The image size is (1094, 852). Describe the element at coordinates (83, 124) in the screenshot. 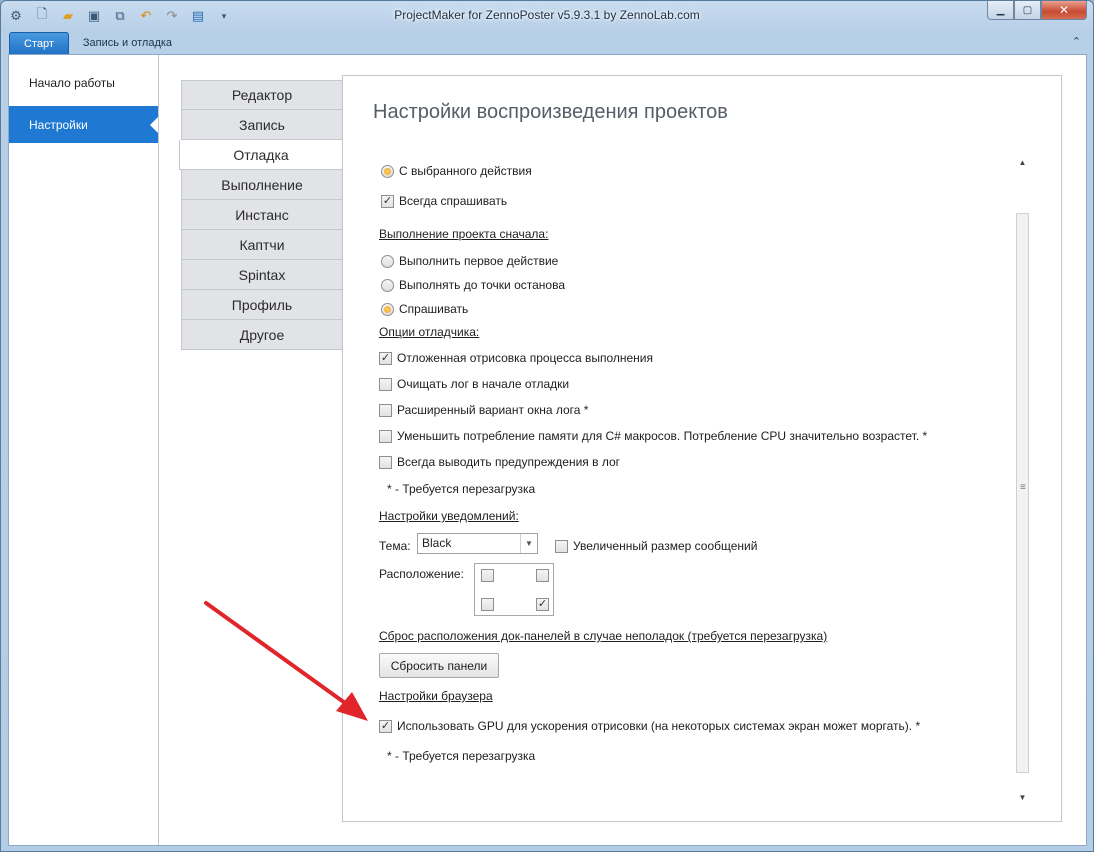

I see `nav-item-settings: Настройки` at that location.